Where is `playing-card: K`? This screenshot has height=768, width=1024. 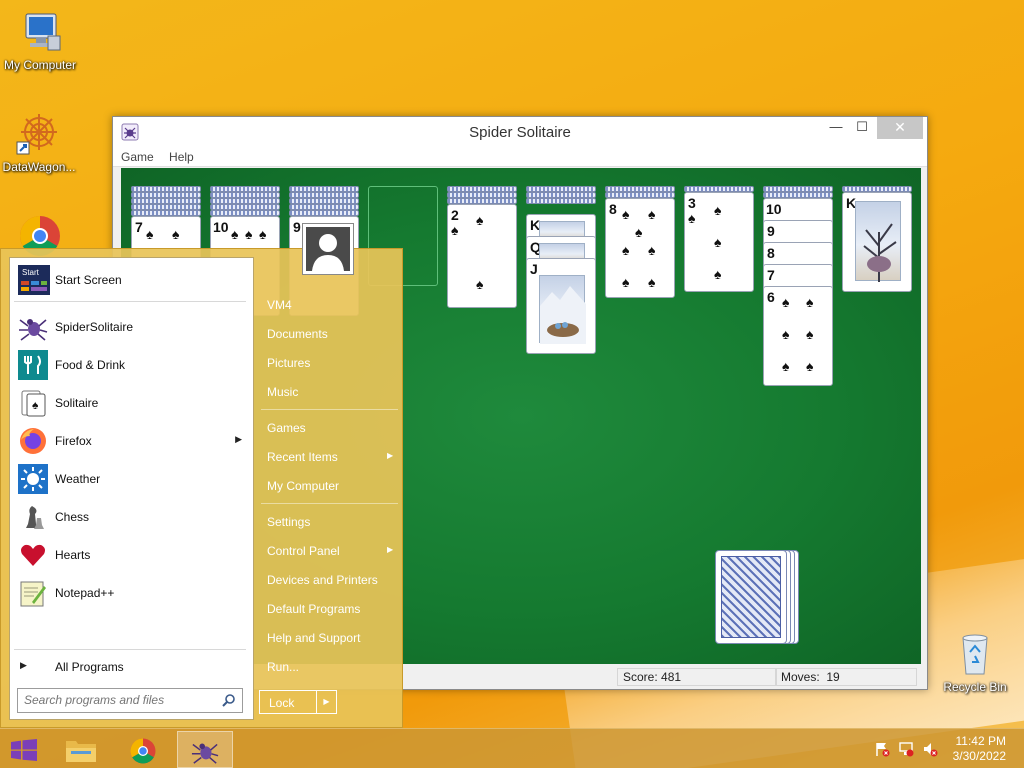 playing-card: K is located at coordinates (877, 242).